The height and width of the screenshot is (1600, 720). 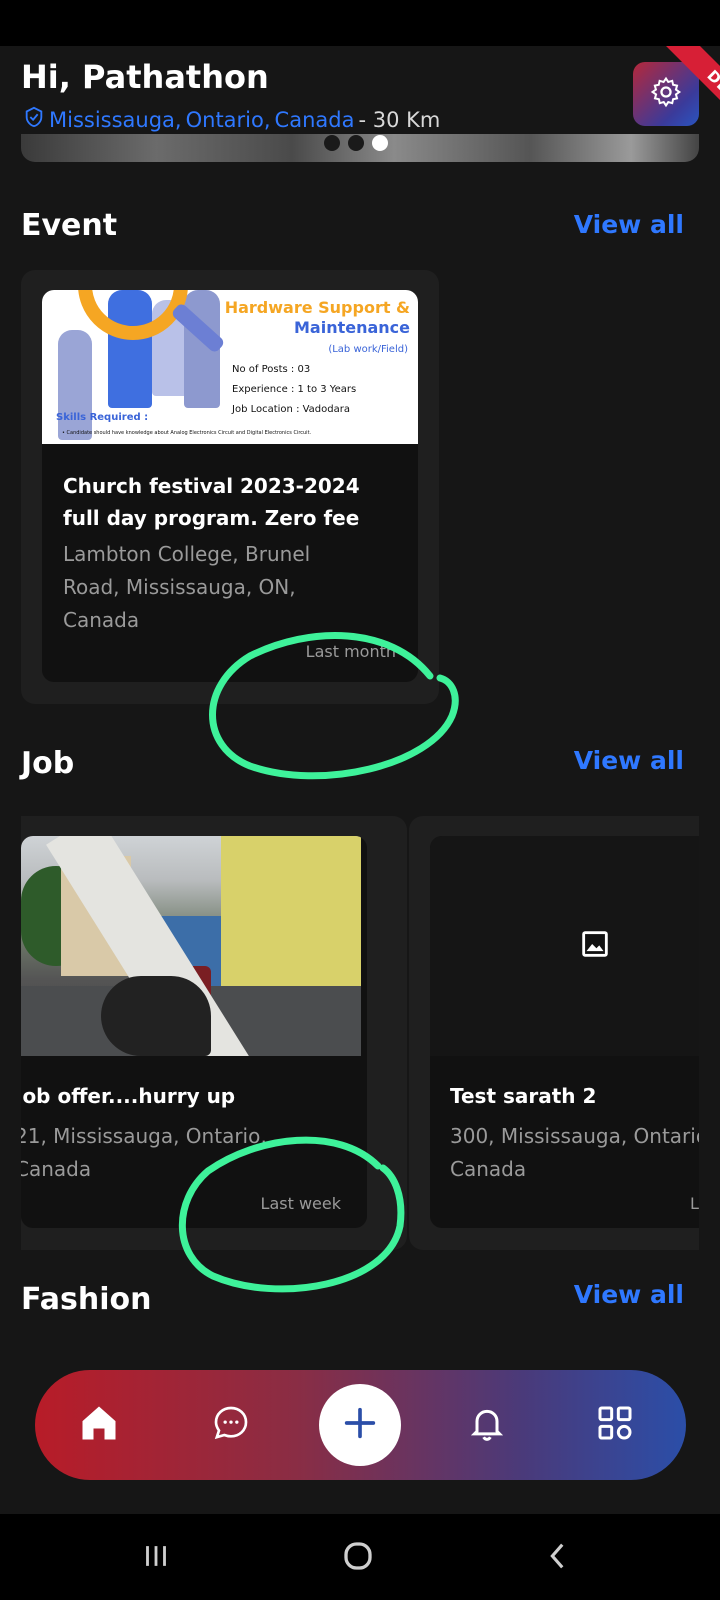 I want to click on recent-apps-button, so click(x=156, y=1558).